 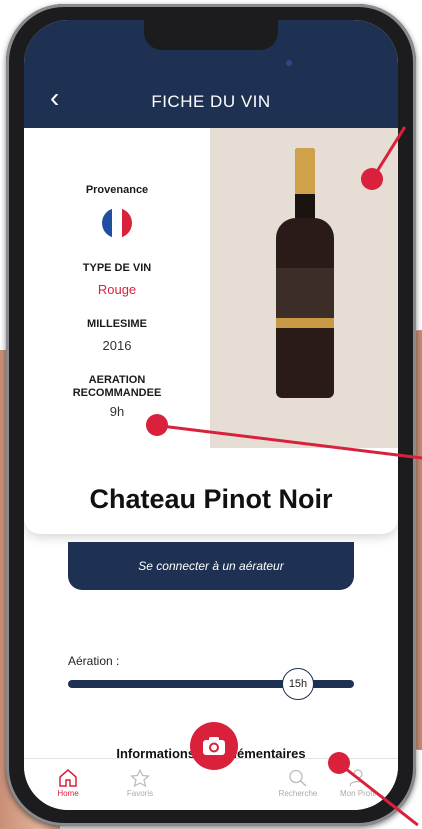 I want to click on tab-home-label: Home, so click(x=68, y=793).